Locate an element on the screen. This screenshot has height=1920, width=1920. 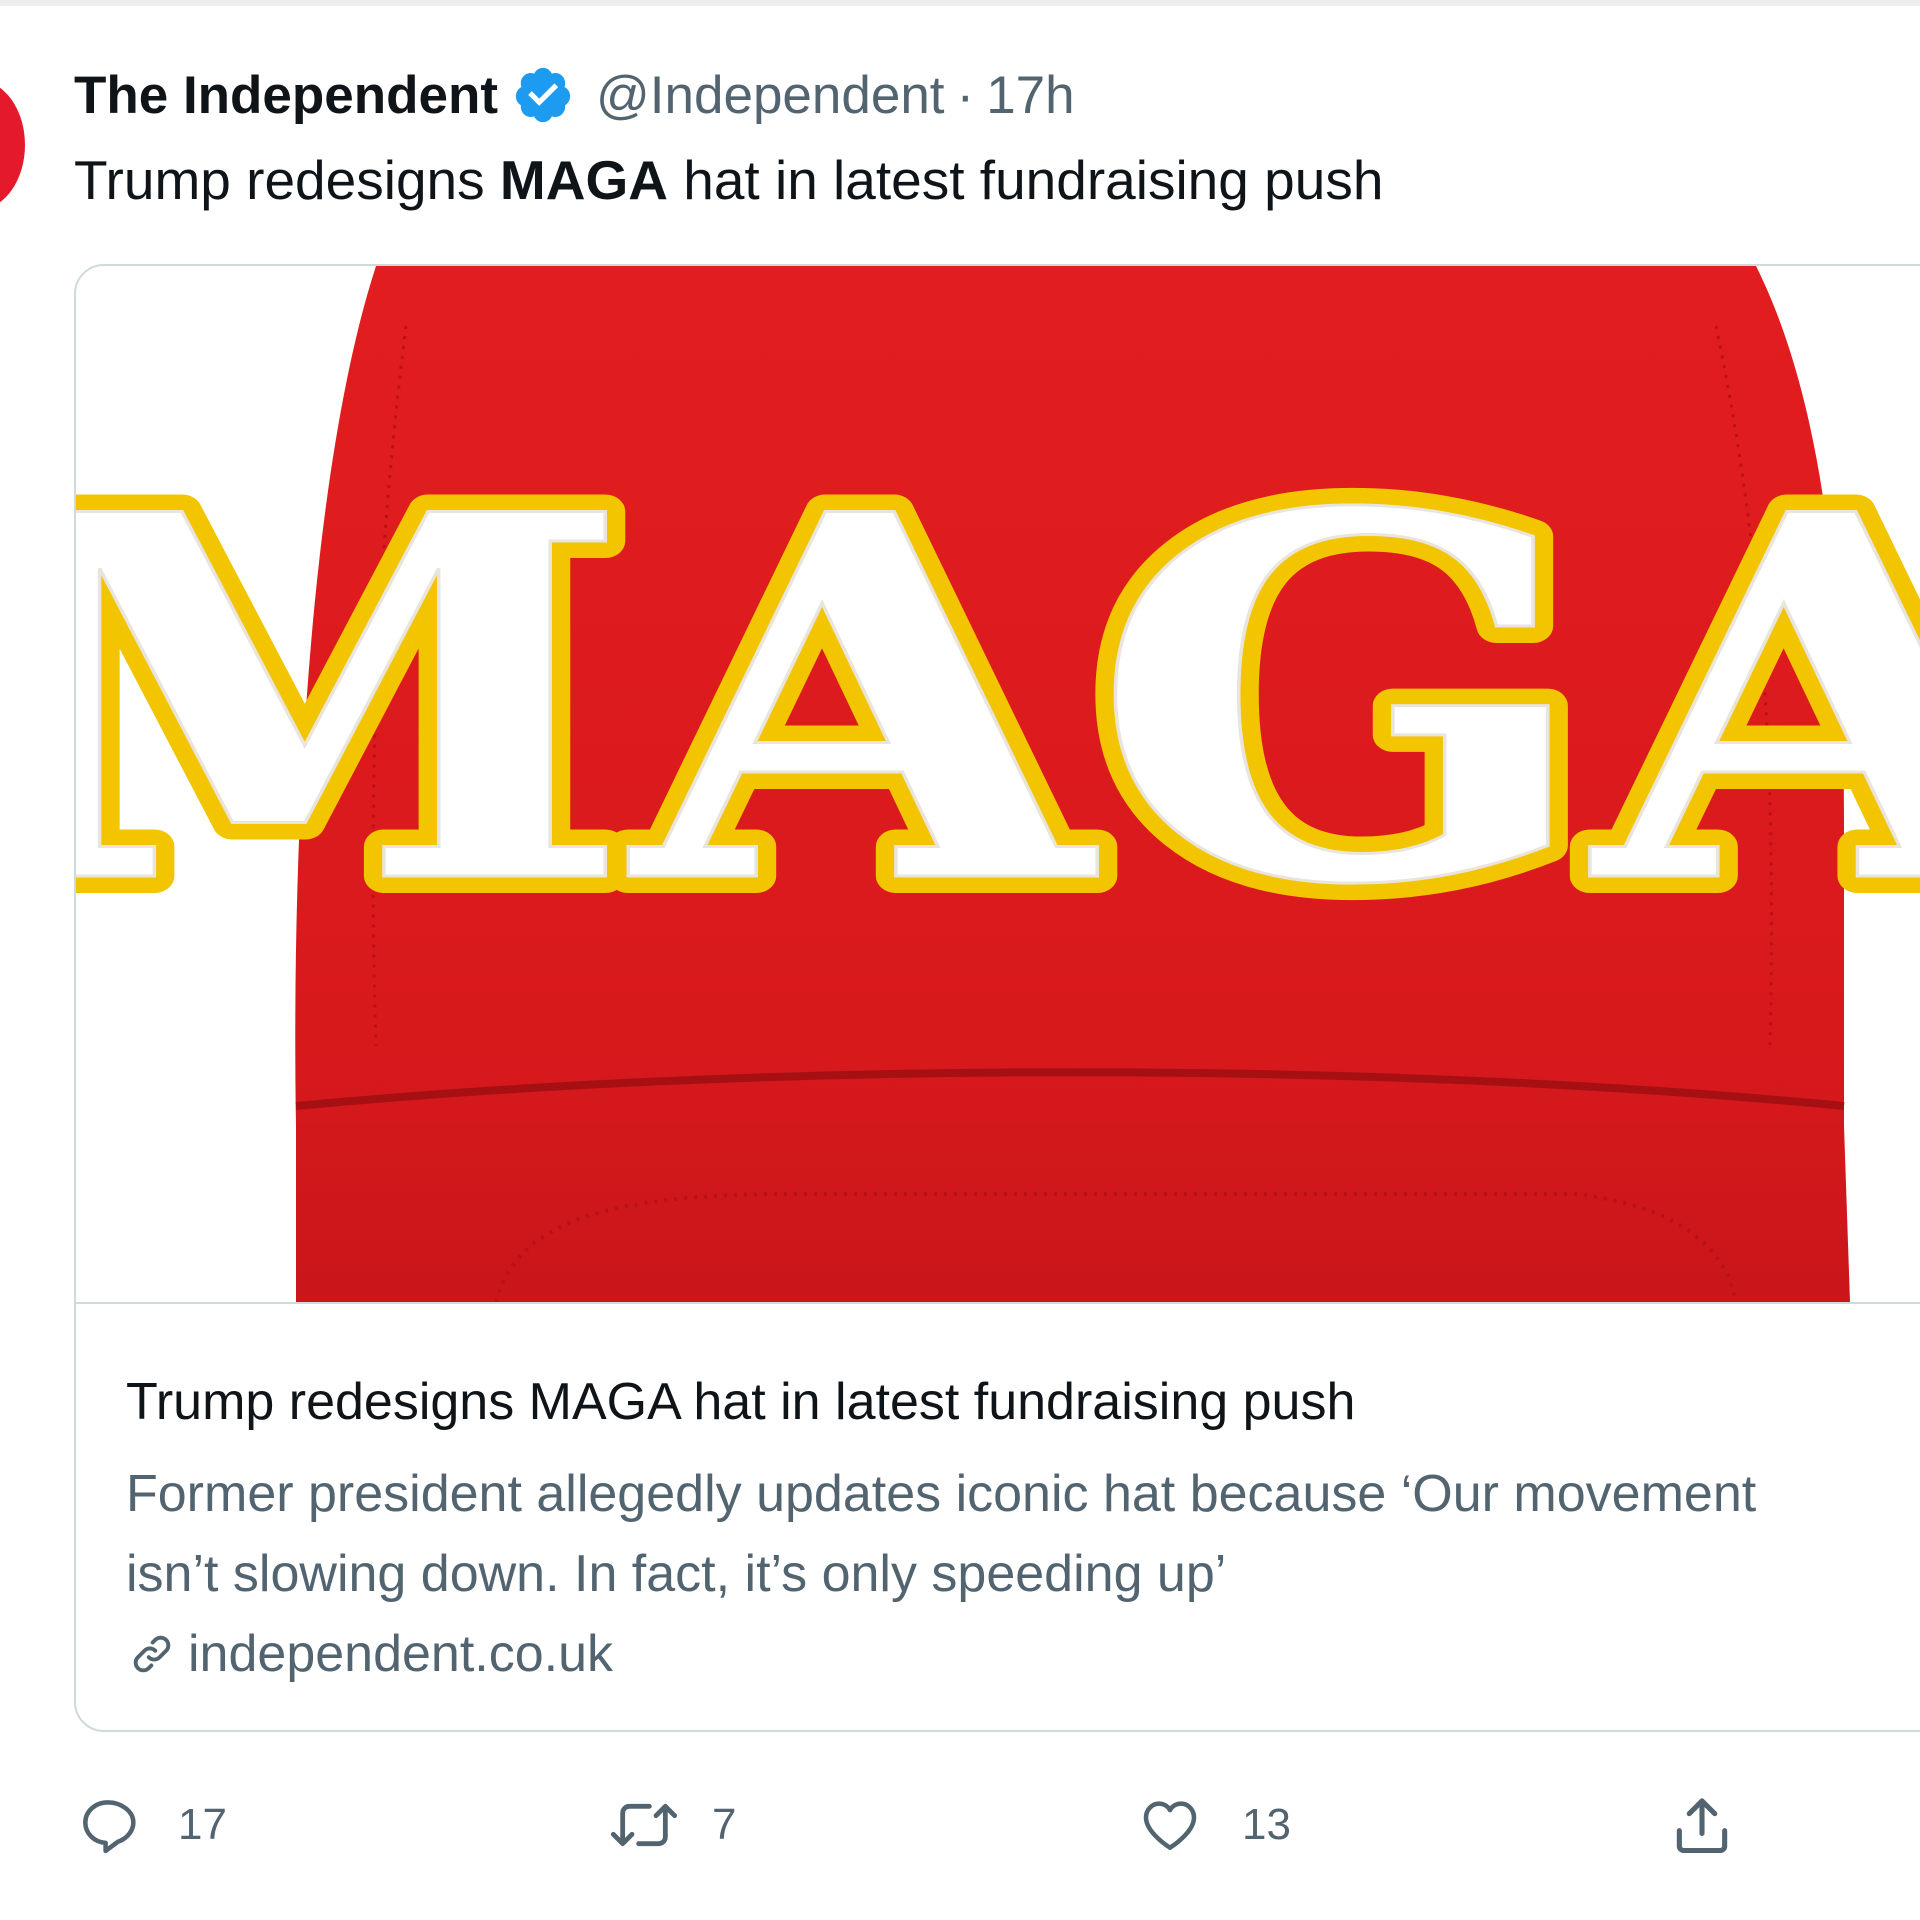
heart-icon is located at coordinates (1170, 1825).